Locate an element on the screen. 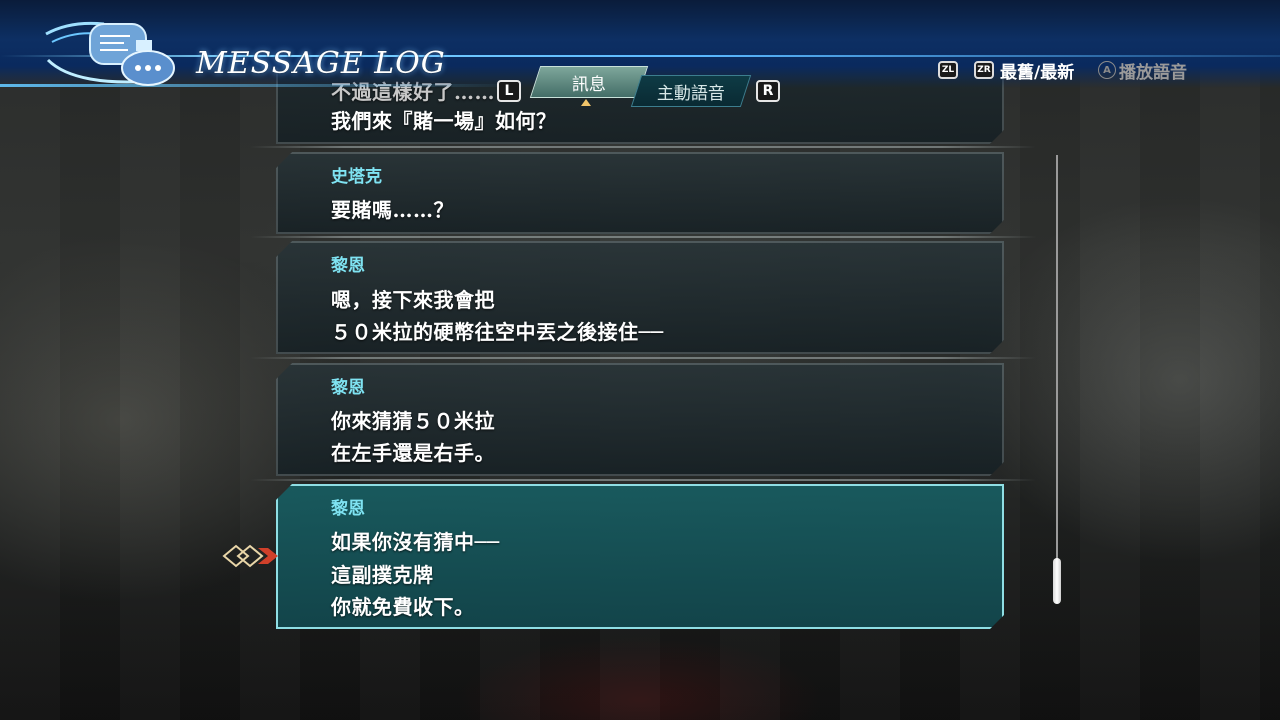  message-line: 你就免費收下。 is located at coordinates (403, 607).